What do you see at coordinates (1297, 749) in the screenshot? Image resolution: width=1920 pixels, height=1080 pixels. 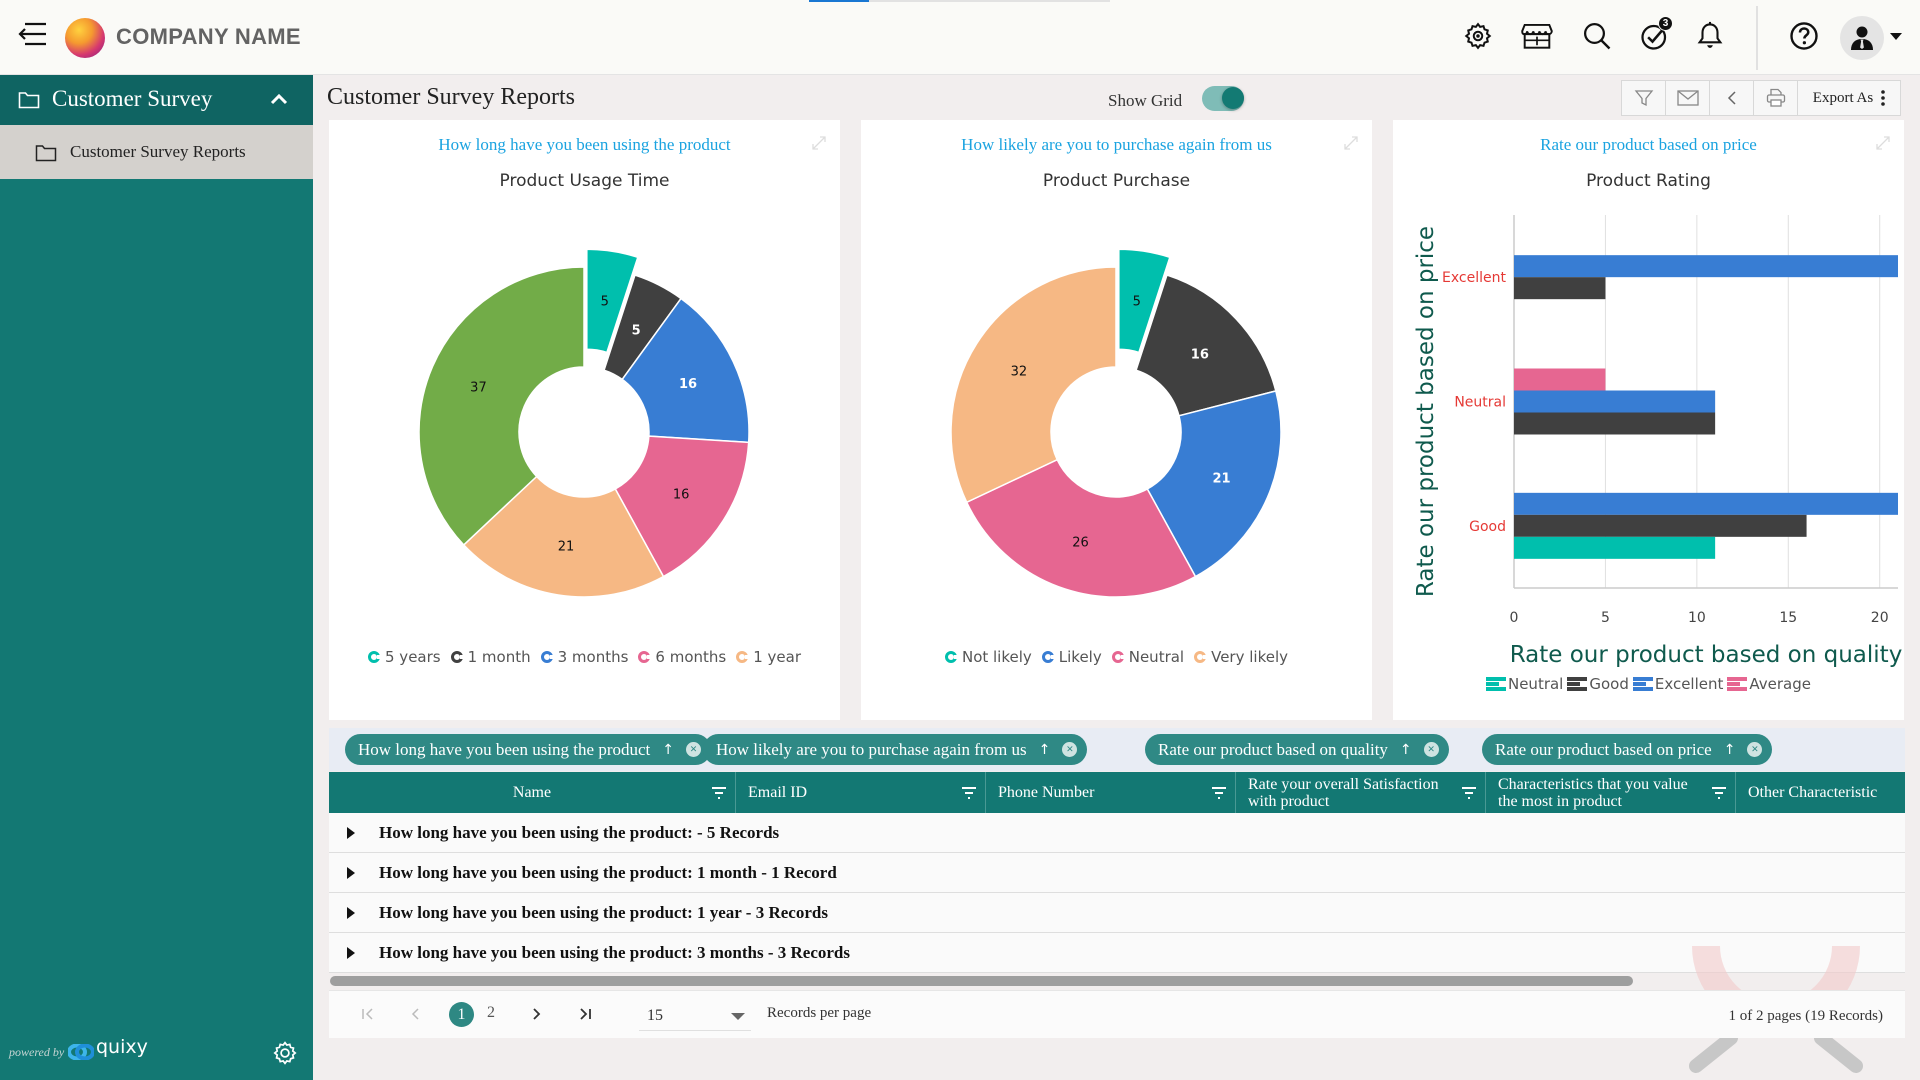 I see `group-chip: Rate our product based on quality ↑ ✕` at bounding box center [1297, 749].